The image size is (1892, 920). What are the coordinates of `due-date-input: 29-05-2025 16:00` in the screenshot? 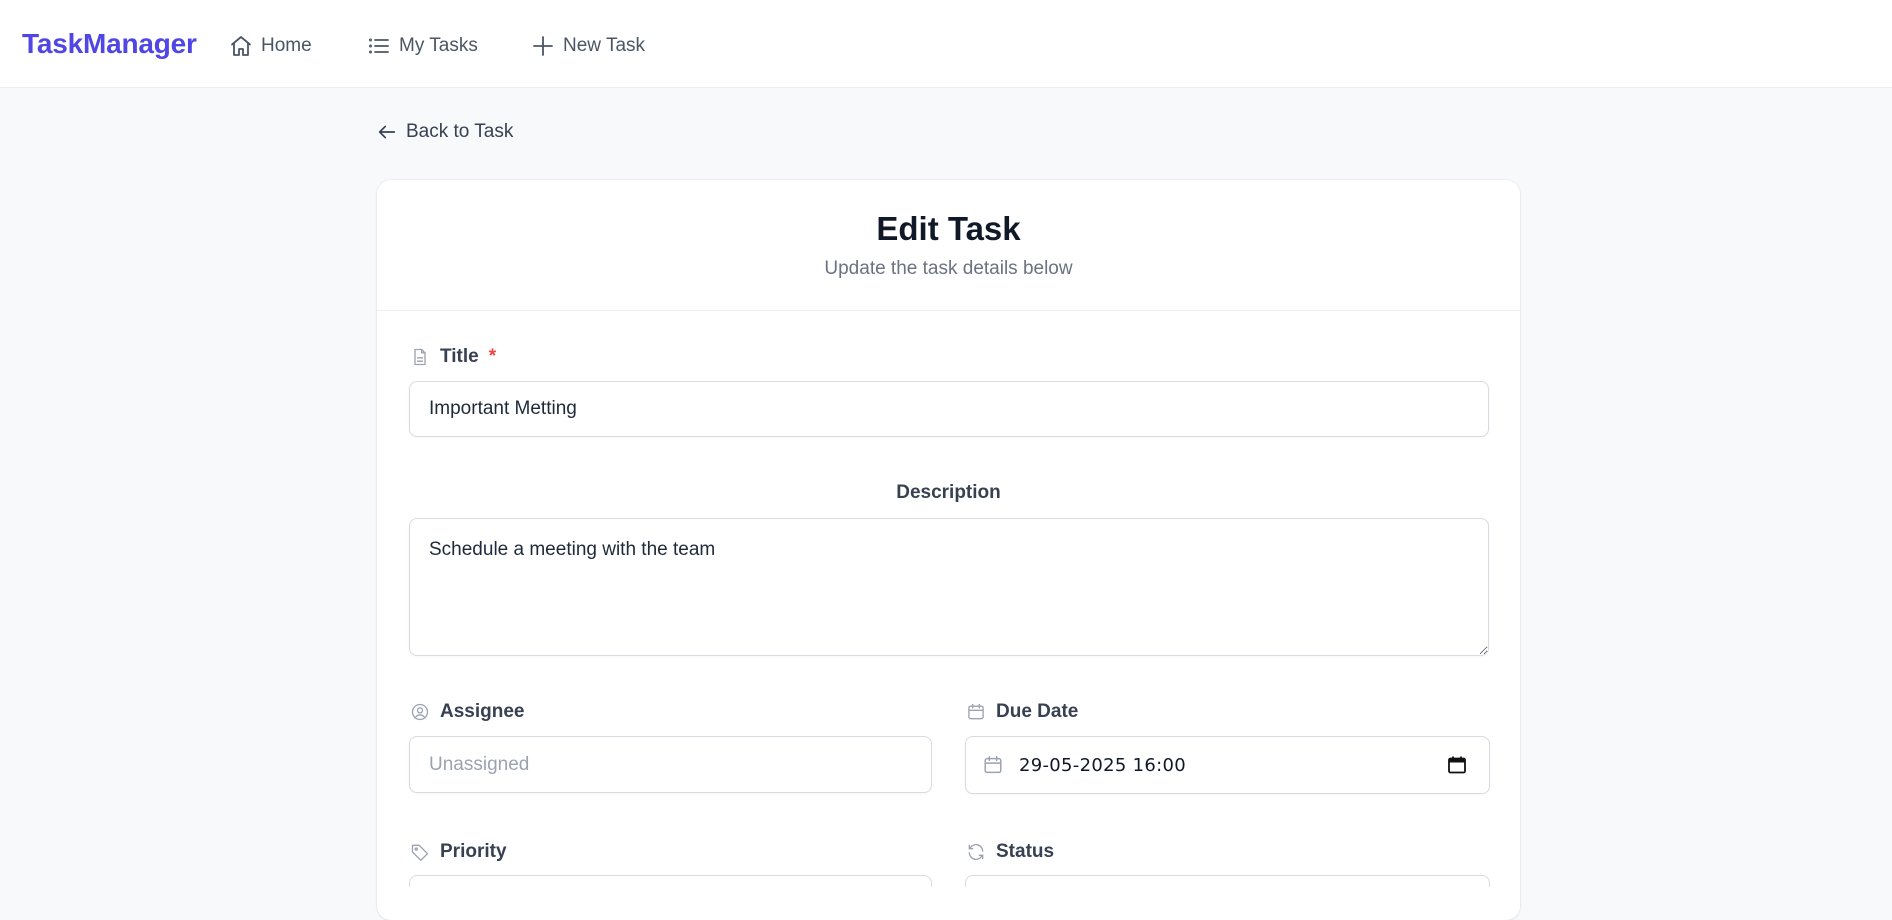 It's located at (1227, 765).